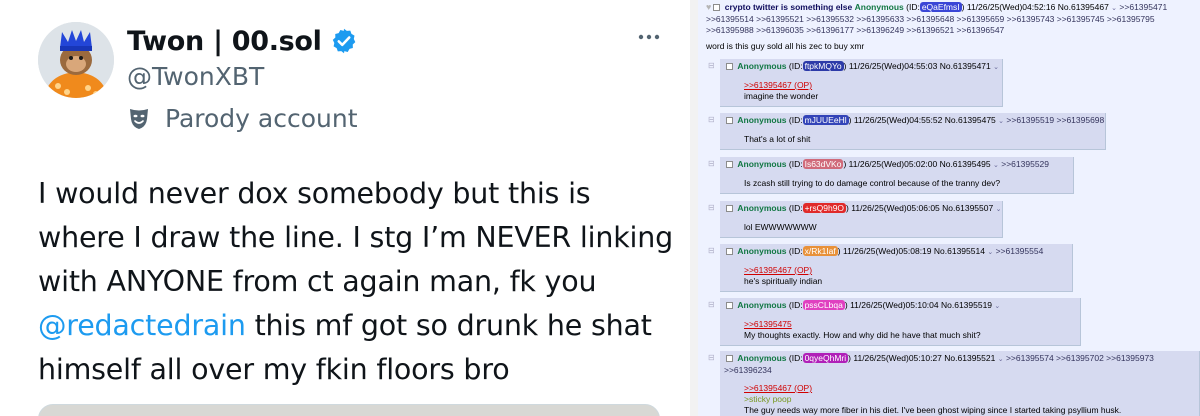 The image size is (1200, 416). Describe the element at coordinates (965, 164) in the screenshot. I see `post-number: No.61395495` at that location.